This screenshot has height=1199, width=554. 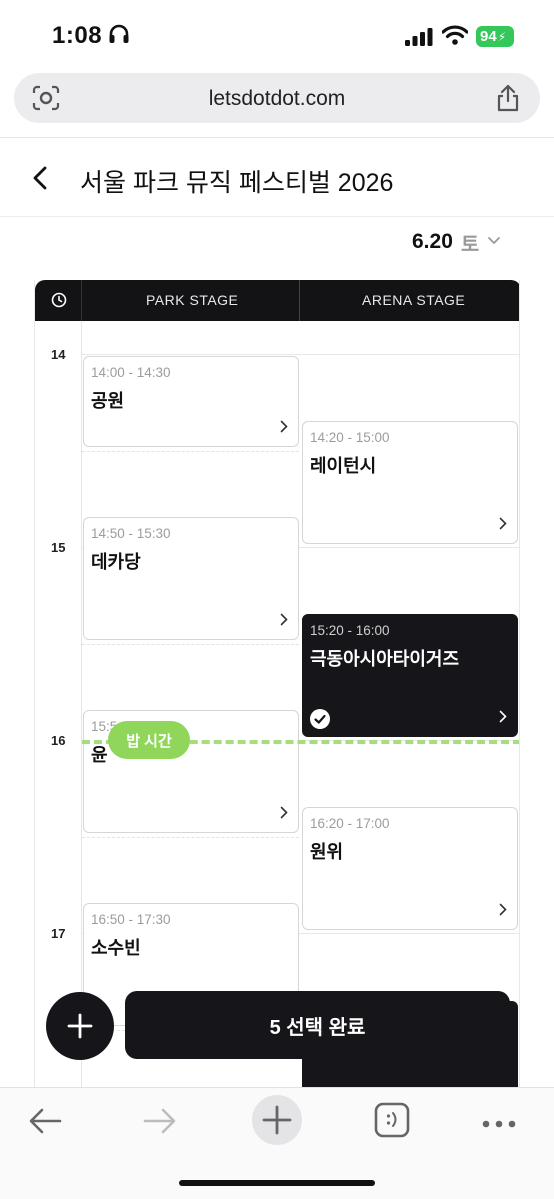 What do you see at coordinates (119, 36) in the screenshot?
I see `headphones-icon` at bounding box center [119, 36].